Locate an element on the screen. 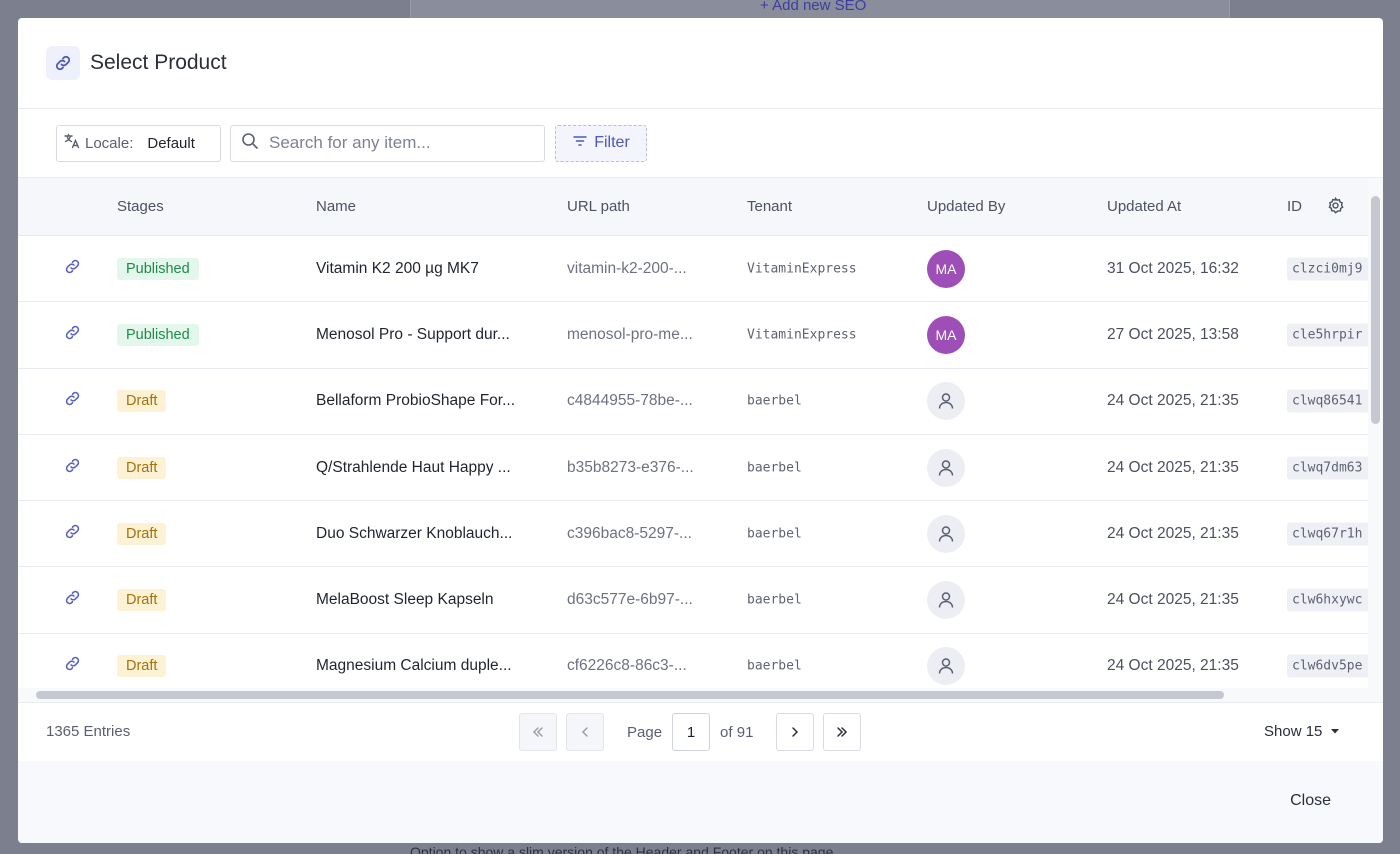 The width and height of the screenshot is (1400, 854). locale-label: Locale: is located at coordinates (109, 143).